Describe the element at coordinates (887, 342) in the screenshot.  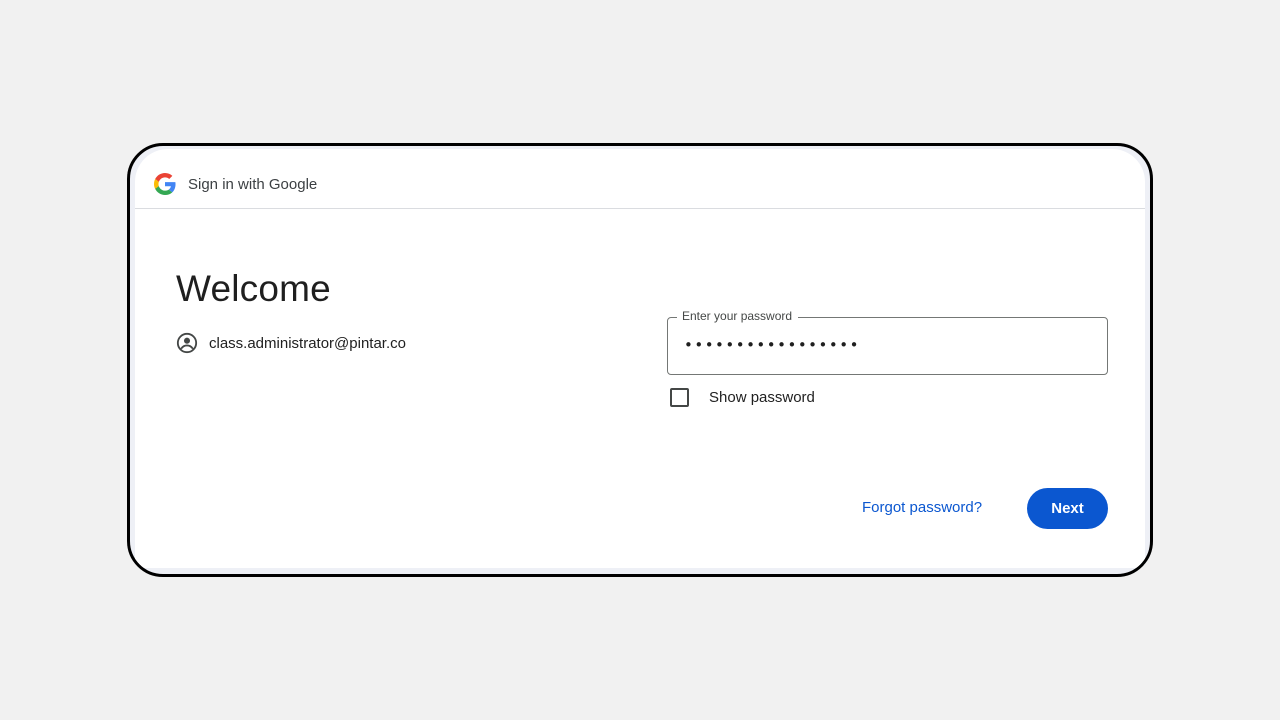
I see `password-input: Enter your password •••••••••••••••••` at that location.